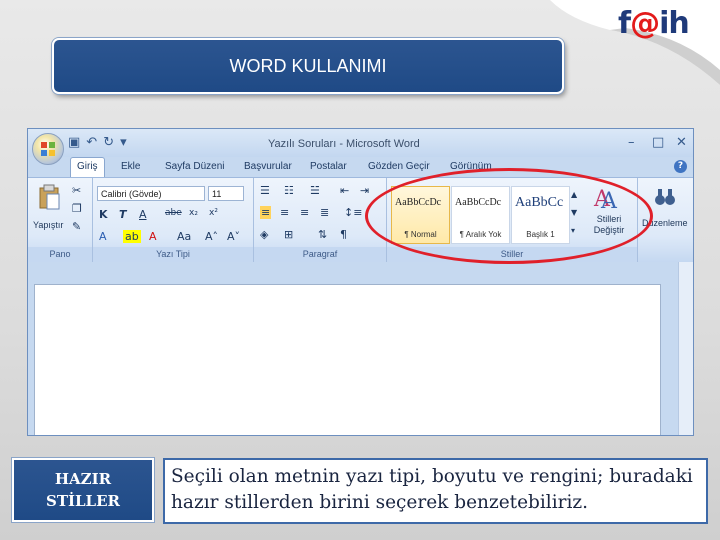 The width and height of the screenshot is (720, 540). Describe the element at coordinates (680, 166) in the screenshot. I see `help-icon: ?` at that location.